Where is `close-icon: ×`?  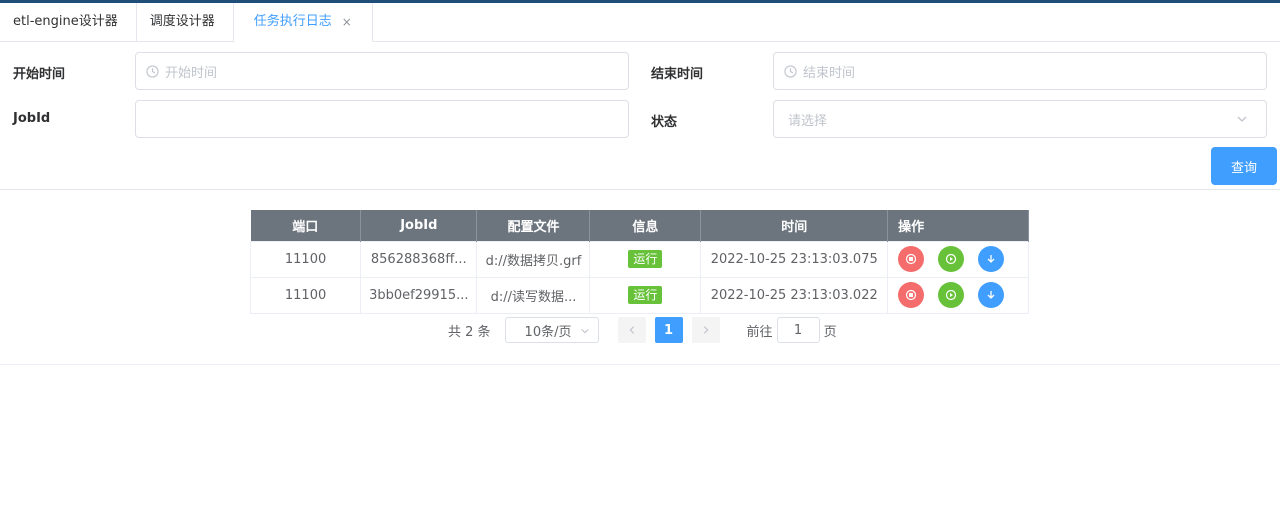
close-icon: × is located at coordinates (347, 22).